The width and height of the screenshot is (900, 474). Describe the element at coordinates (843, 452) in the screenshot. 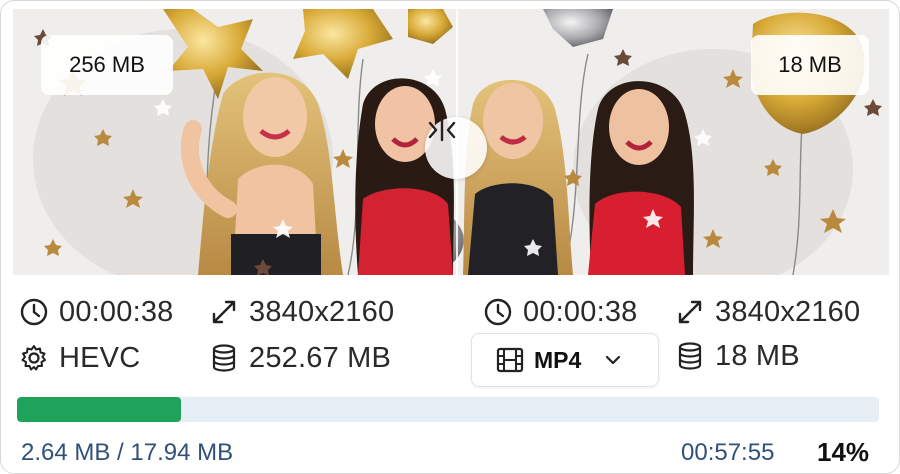

I see `progress-percent: 14%` at that location.